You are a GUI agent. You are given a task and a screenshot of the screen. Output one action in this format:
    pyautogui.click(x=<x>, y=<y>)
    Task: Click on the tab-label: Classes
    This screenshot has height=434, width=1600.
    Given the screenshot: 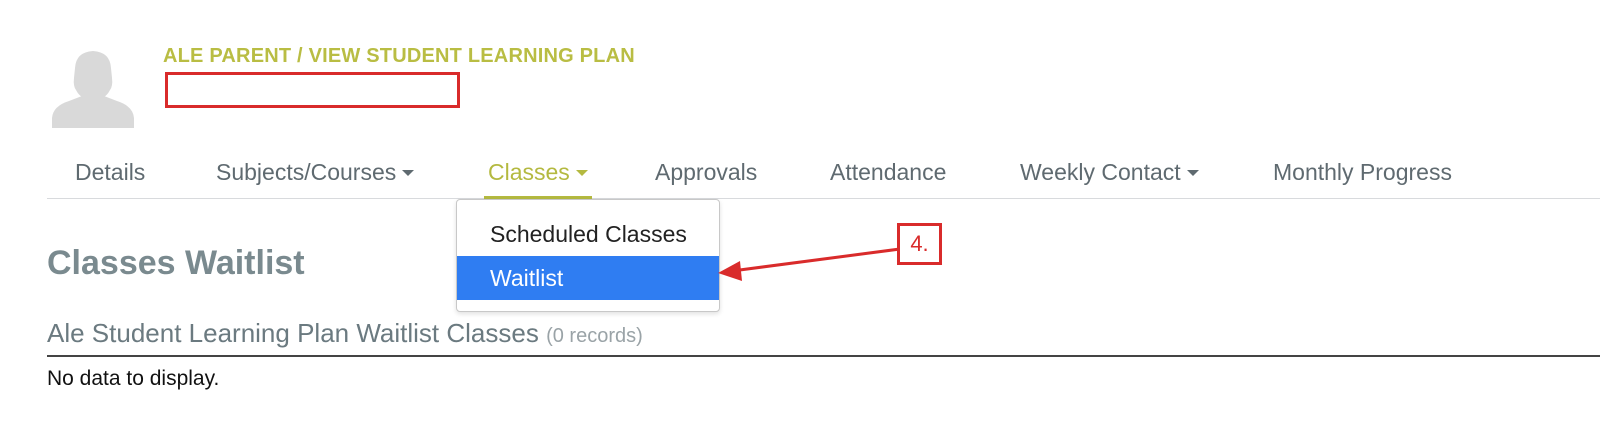 What is the action you would take?
    pyautogui.click(x=529, y=172)
    